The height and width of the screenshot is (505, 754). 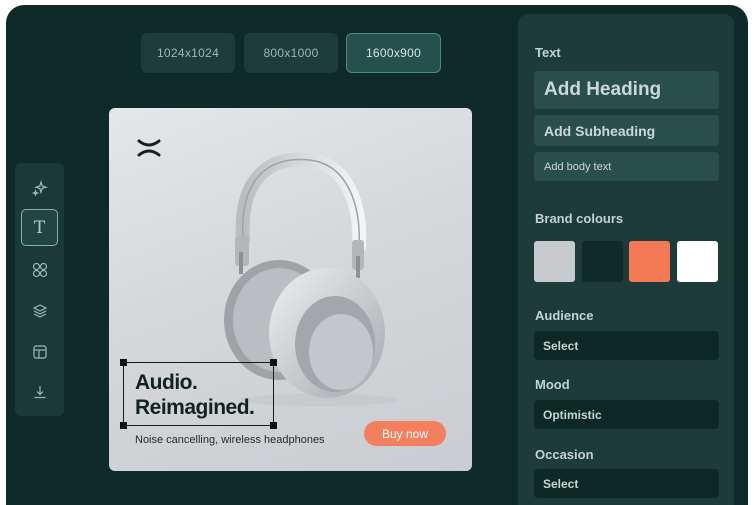 I want to click on headline-line-2: Reimagined., so click(x=195, y=407).